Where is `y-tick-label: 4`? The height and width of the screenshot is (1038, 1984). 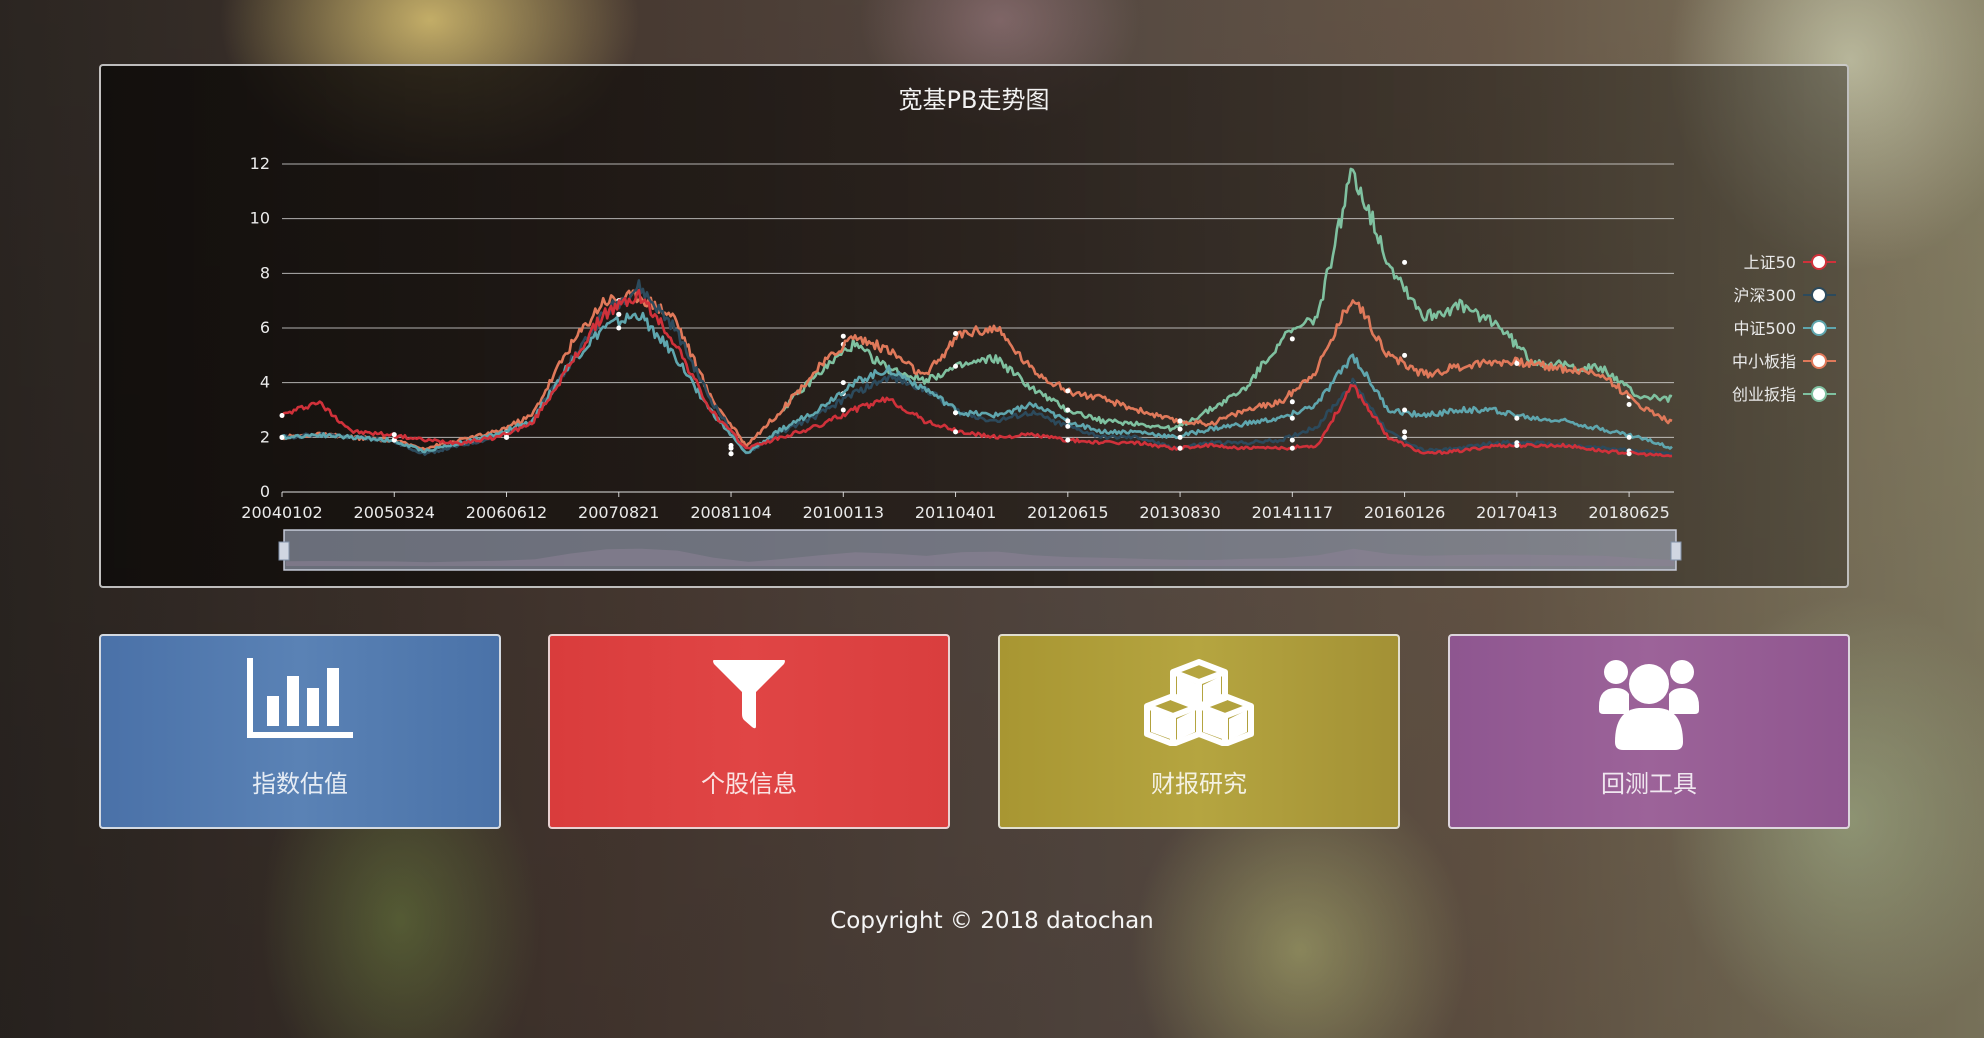 y-tick-label: 4 is located at coordinates (265, 382).